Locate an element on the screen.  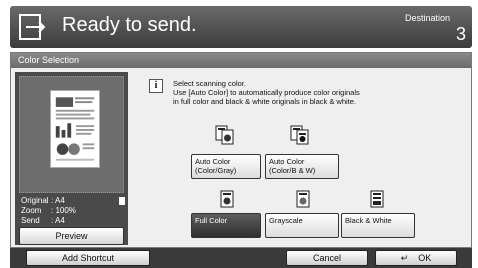
option-label: (Color/B & W) is located at coordinates (292, 170).